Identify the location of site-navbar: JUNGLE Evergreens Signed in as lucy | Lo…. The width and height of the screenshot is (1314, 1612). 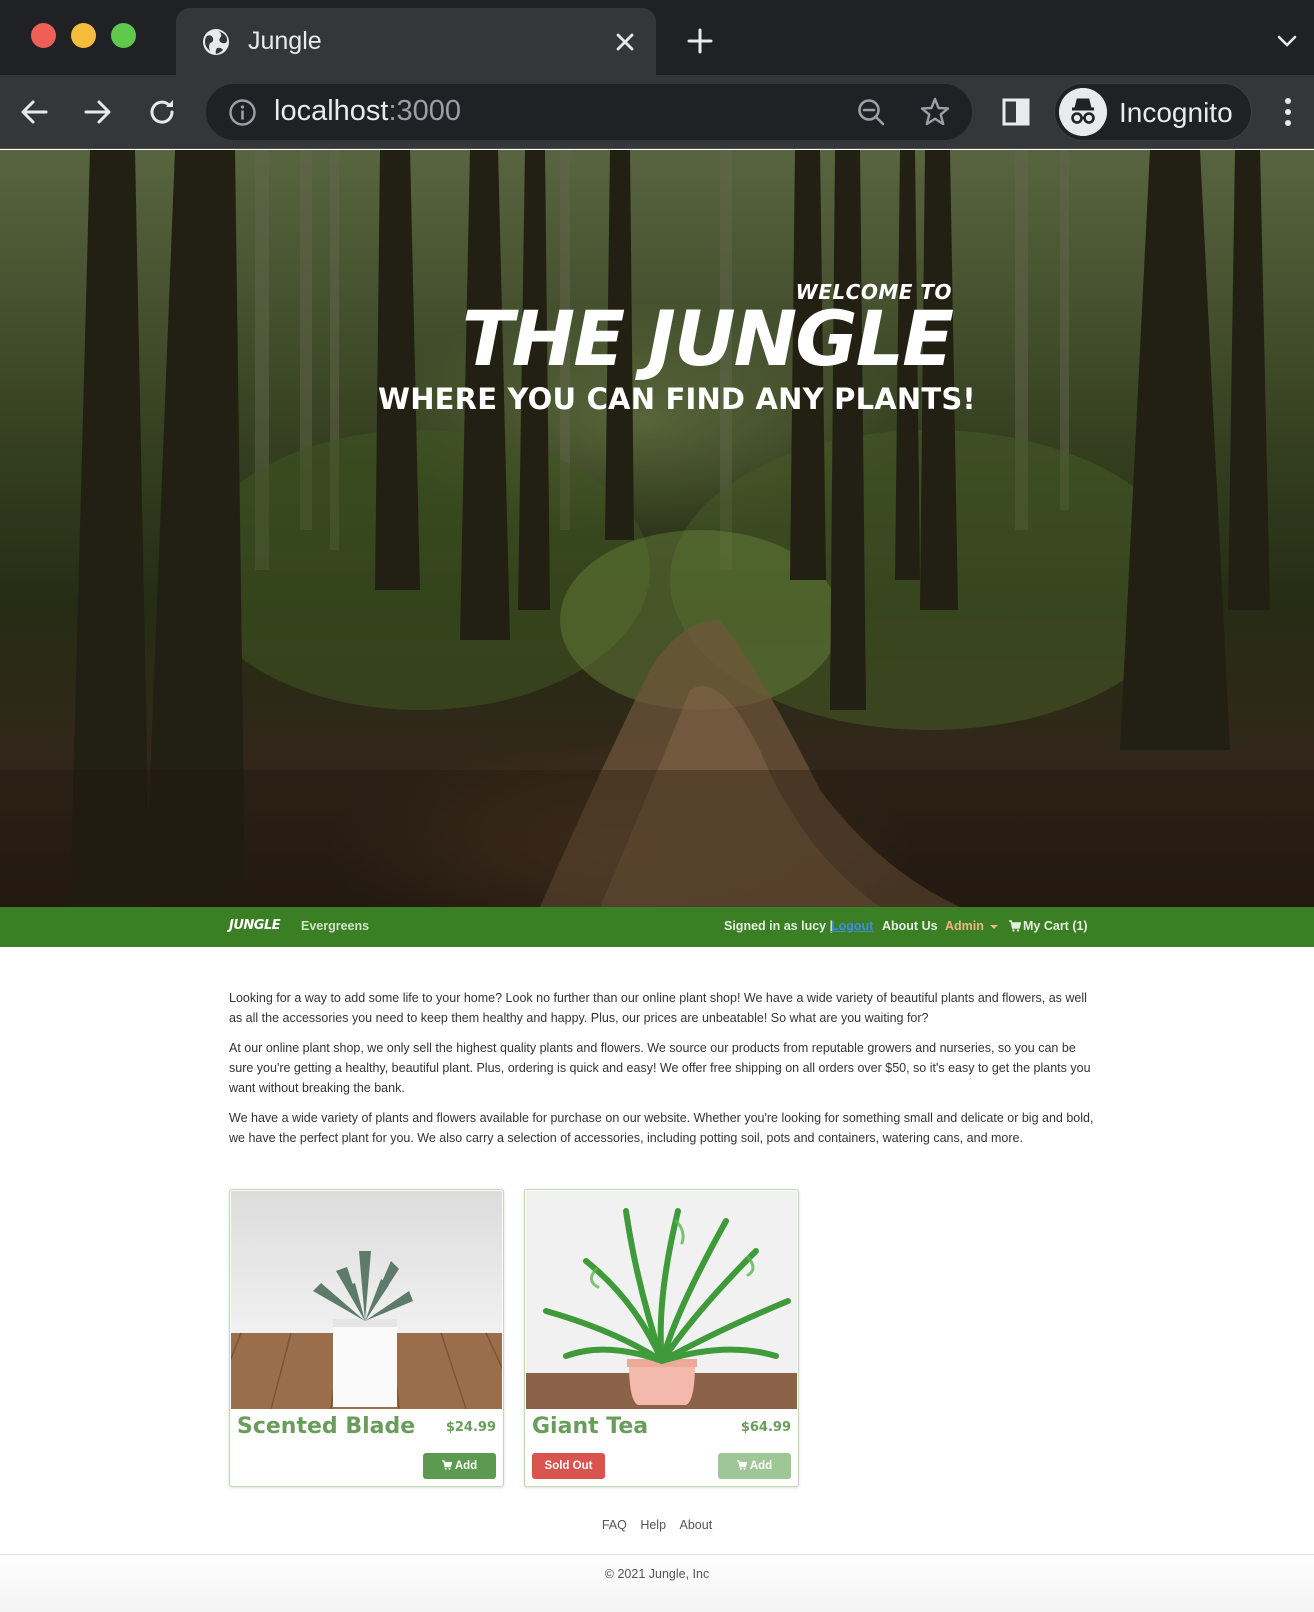
(657, 927).